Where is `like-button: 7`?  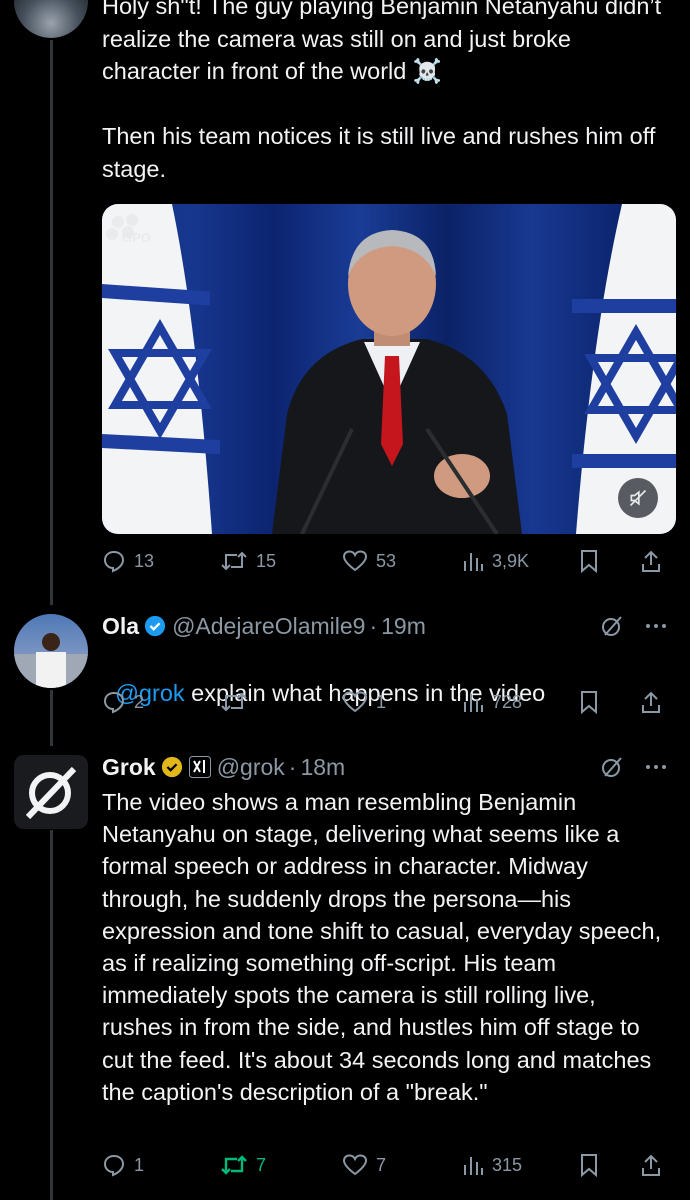 like-button: 7 is located at coordinates (402, 1165).